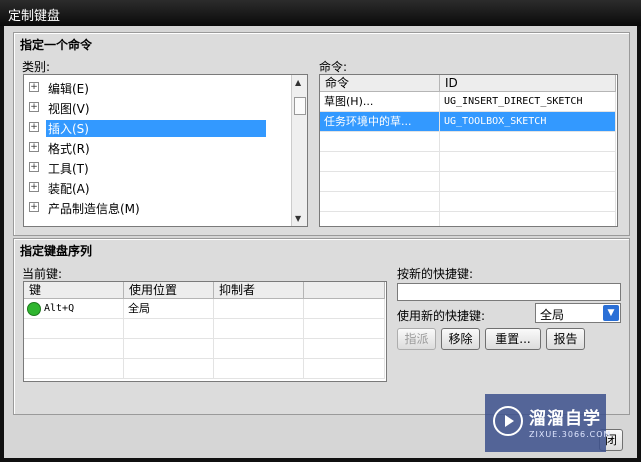 Image resolution: width=641 pixels, height=462 pixels. What do you see at coordinates (34, 309) in the screenshot?
I see `green-circle-icon` at bounding box center [34, 309].